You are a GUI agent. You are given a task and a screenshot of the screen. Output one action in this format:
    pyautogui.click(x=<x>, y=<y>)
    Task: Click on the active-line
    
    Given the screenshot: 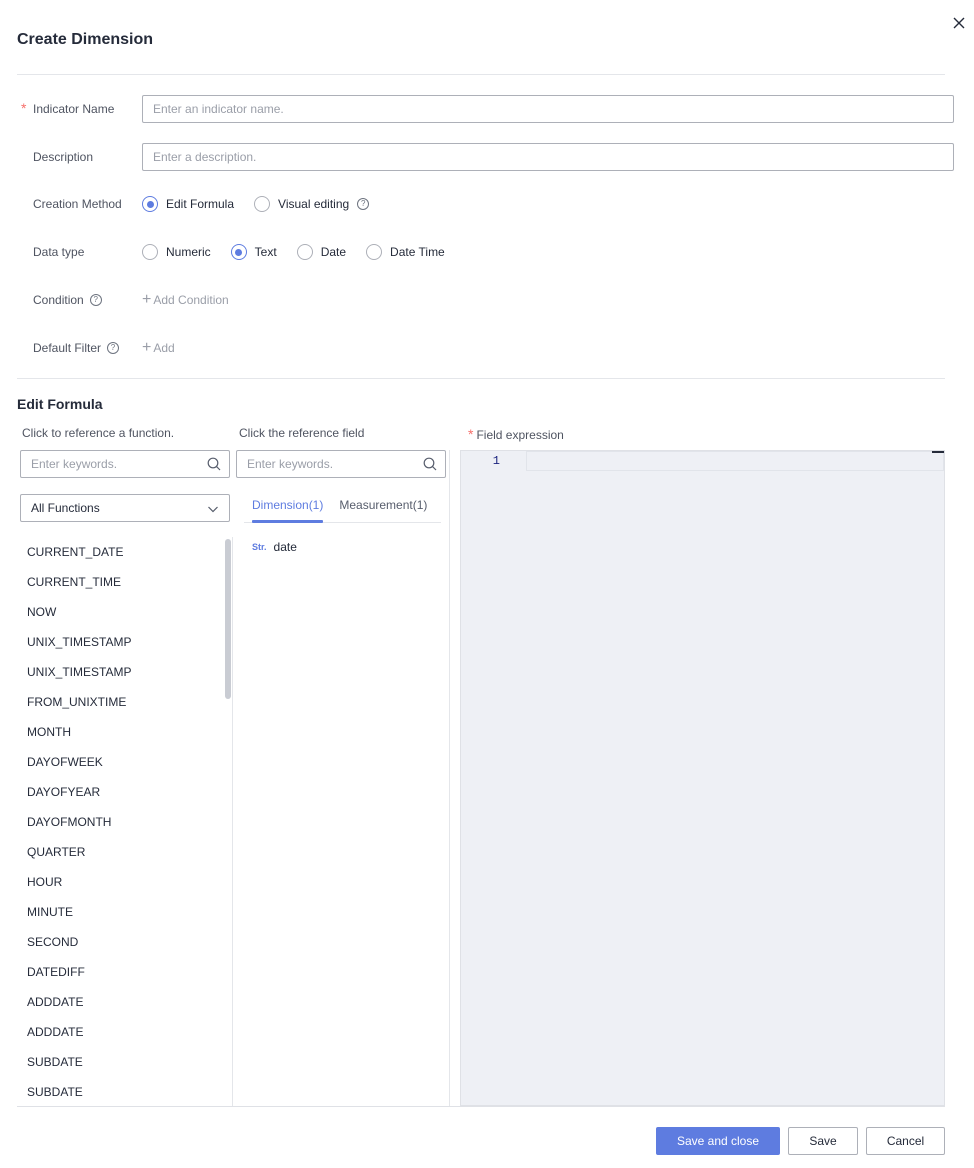 What is the action you would take?
    pyautogui.click(x=735, y=461)
    